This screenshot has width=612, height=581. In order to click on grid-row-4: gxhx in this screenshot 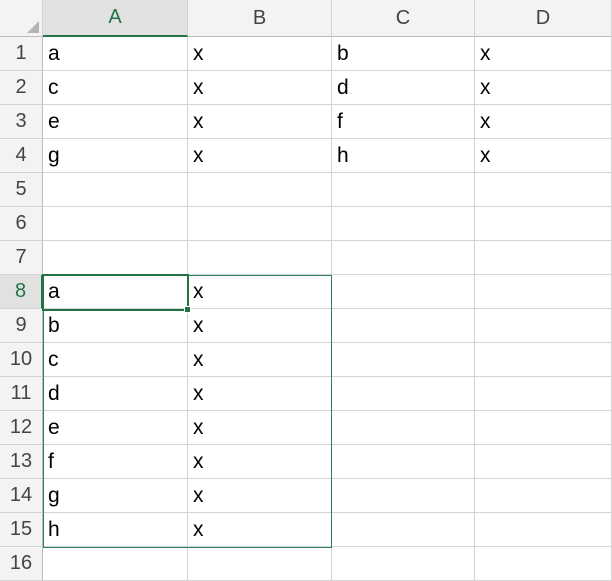, I will do `click(327, 156)`.